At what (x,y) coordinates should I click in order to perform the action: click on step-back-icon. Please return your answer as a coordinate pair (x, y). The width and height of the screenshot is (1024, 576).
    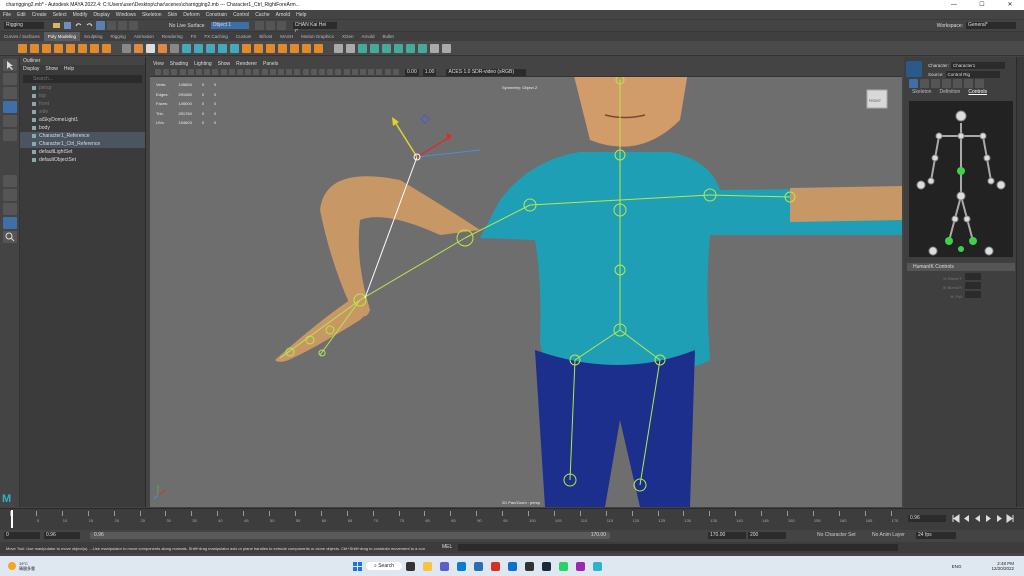
    Looking at the image, I should click on (966, 518).